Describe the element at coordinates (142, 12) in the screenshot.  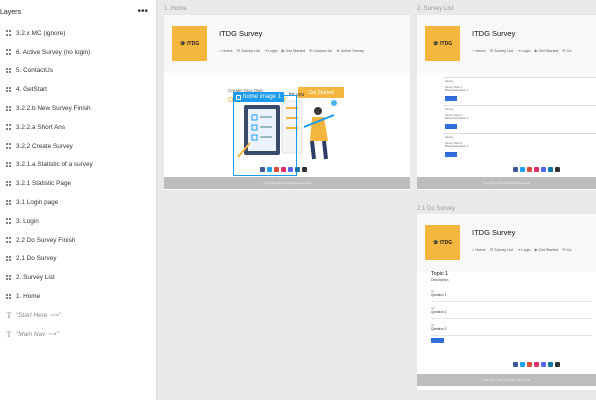
I see `more-options-icon: •••` at that location.